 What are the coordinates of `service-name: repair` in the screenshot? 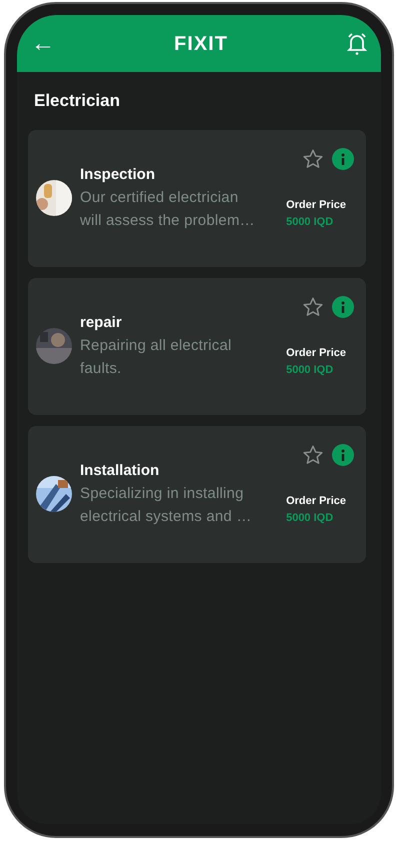 It's located at (101, 322).